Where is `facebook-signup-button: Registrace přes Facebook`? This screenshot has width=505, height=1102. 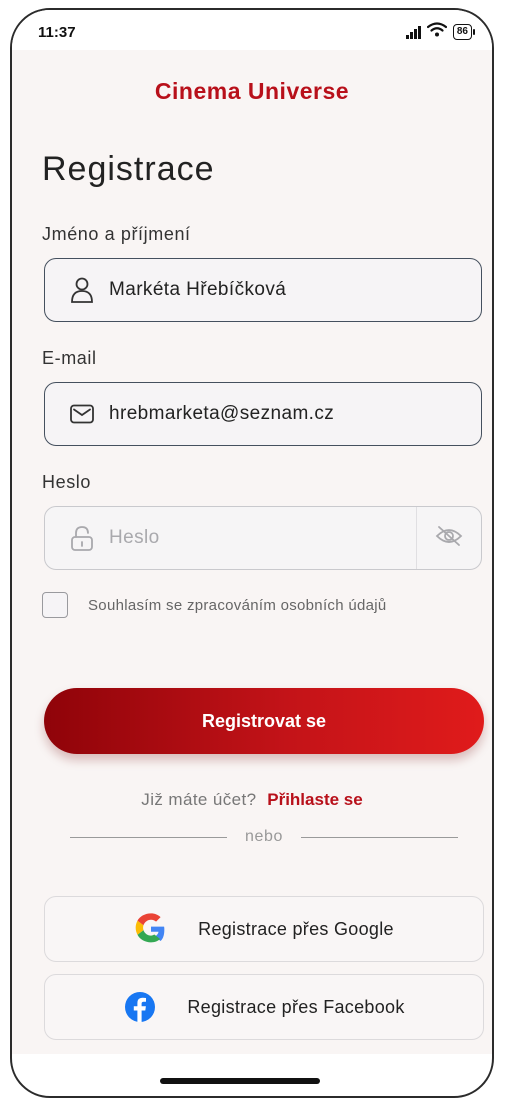 facebook-signup-button: Registrace přes Facebook is located at coordinates (264, 1007).